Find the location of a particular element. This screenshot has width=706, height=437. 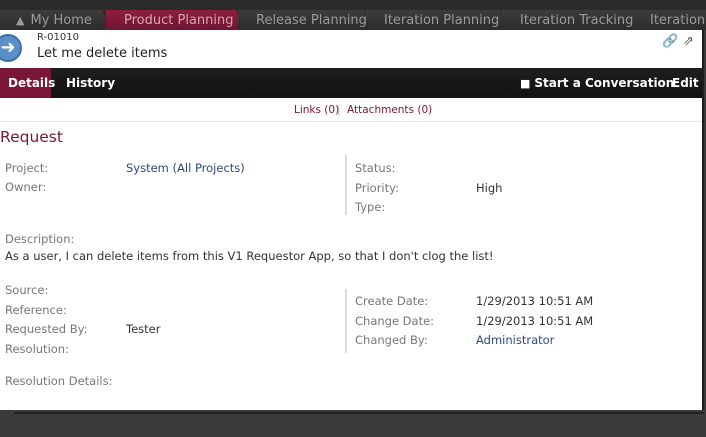

resolution-label: Resolution: is located at coordinates (37, 349).